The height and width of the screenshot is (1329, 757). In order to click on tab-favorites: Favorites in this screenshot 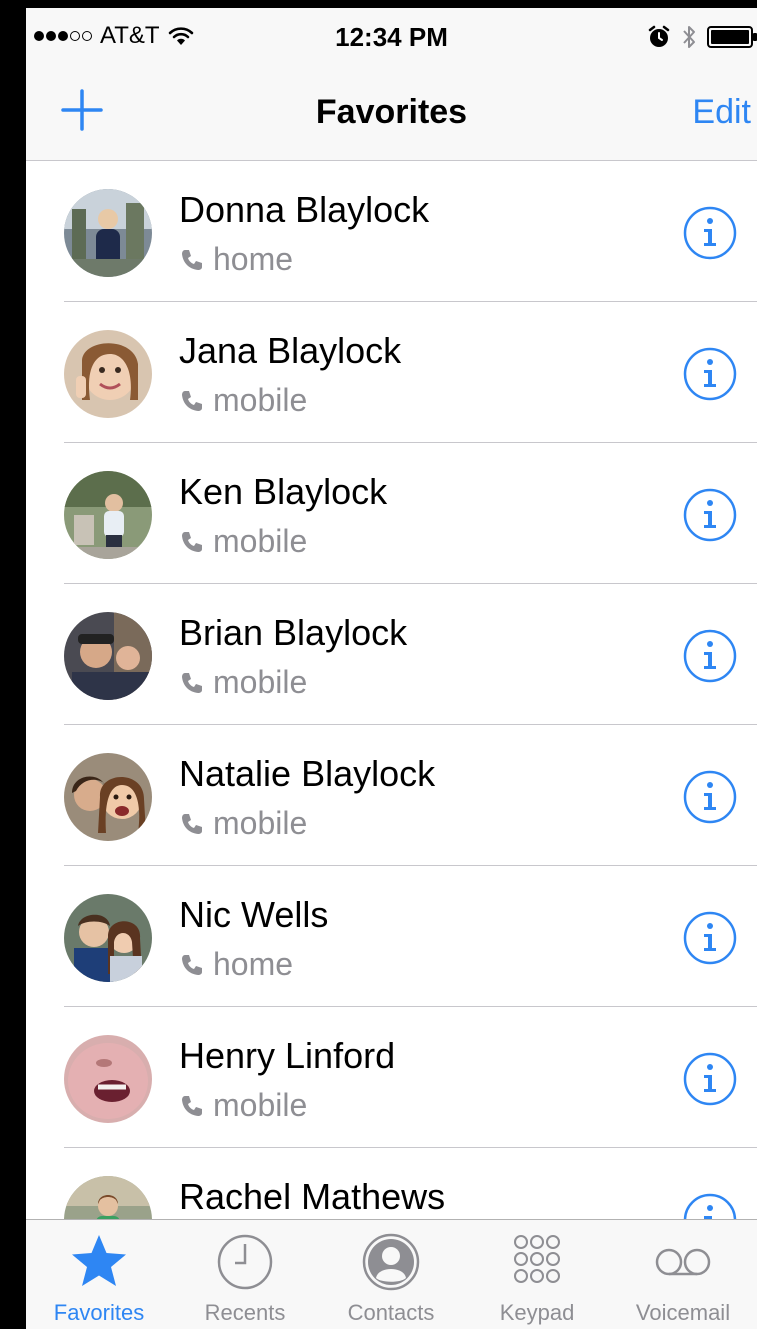, I will do `click(99, 1274)`.